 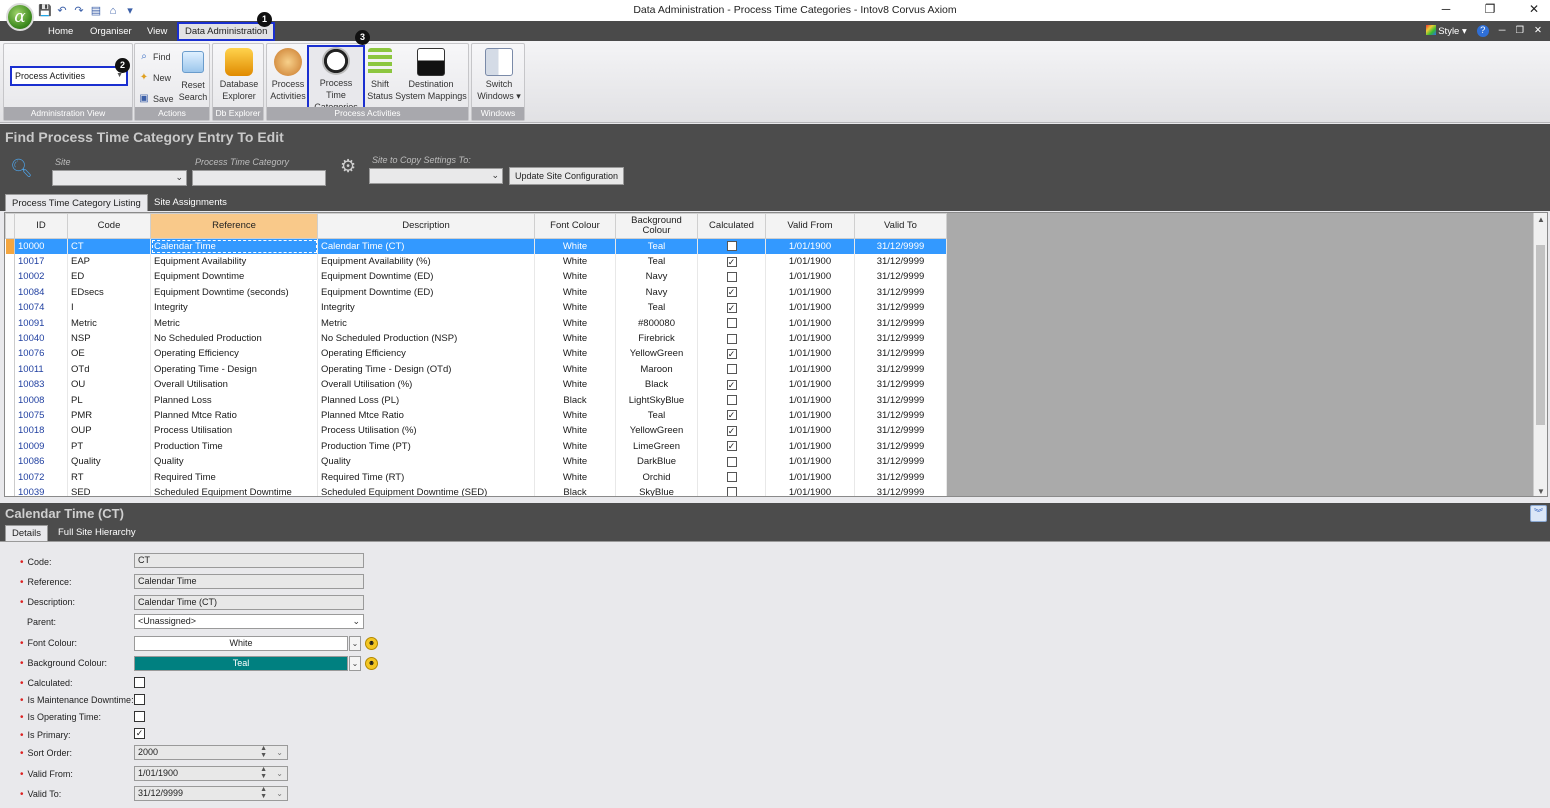 What do you see at coordinates (41, 323) in the screenshot?
I see `cell-id: 10091` at bounding box center [41, 323].